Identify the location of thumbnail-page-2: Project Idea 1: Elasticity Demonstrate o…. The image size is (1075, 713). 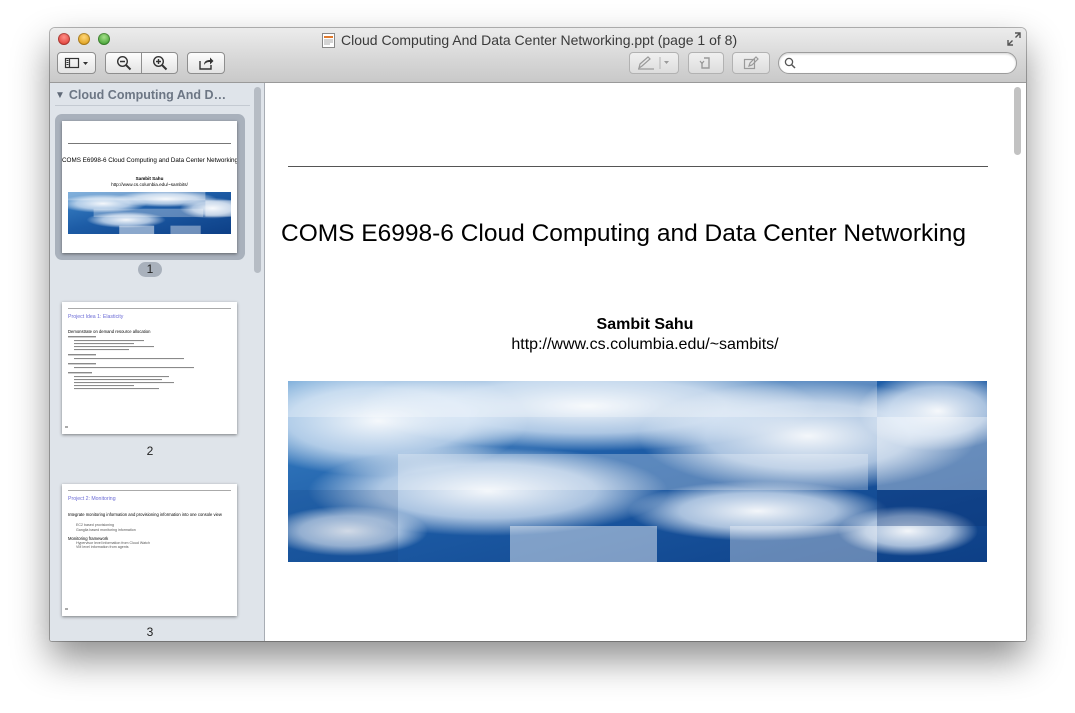
(149, 368).